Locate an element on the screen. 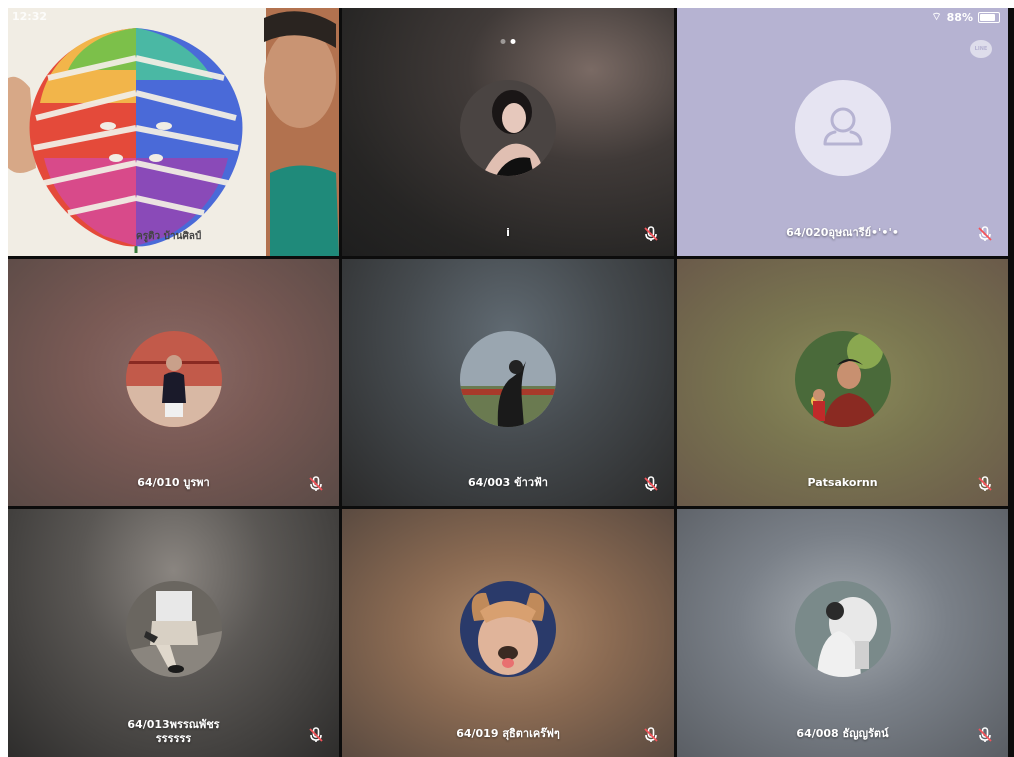 The height and width of the screenshot is (757, 1014). participant-name: 64/013พรรณพัชร รรรรรร is located at coordinates (173, 731).